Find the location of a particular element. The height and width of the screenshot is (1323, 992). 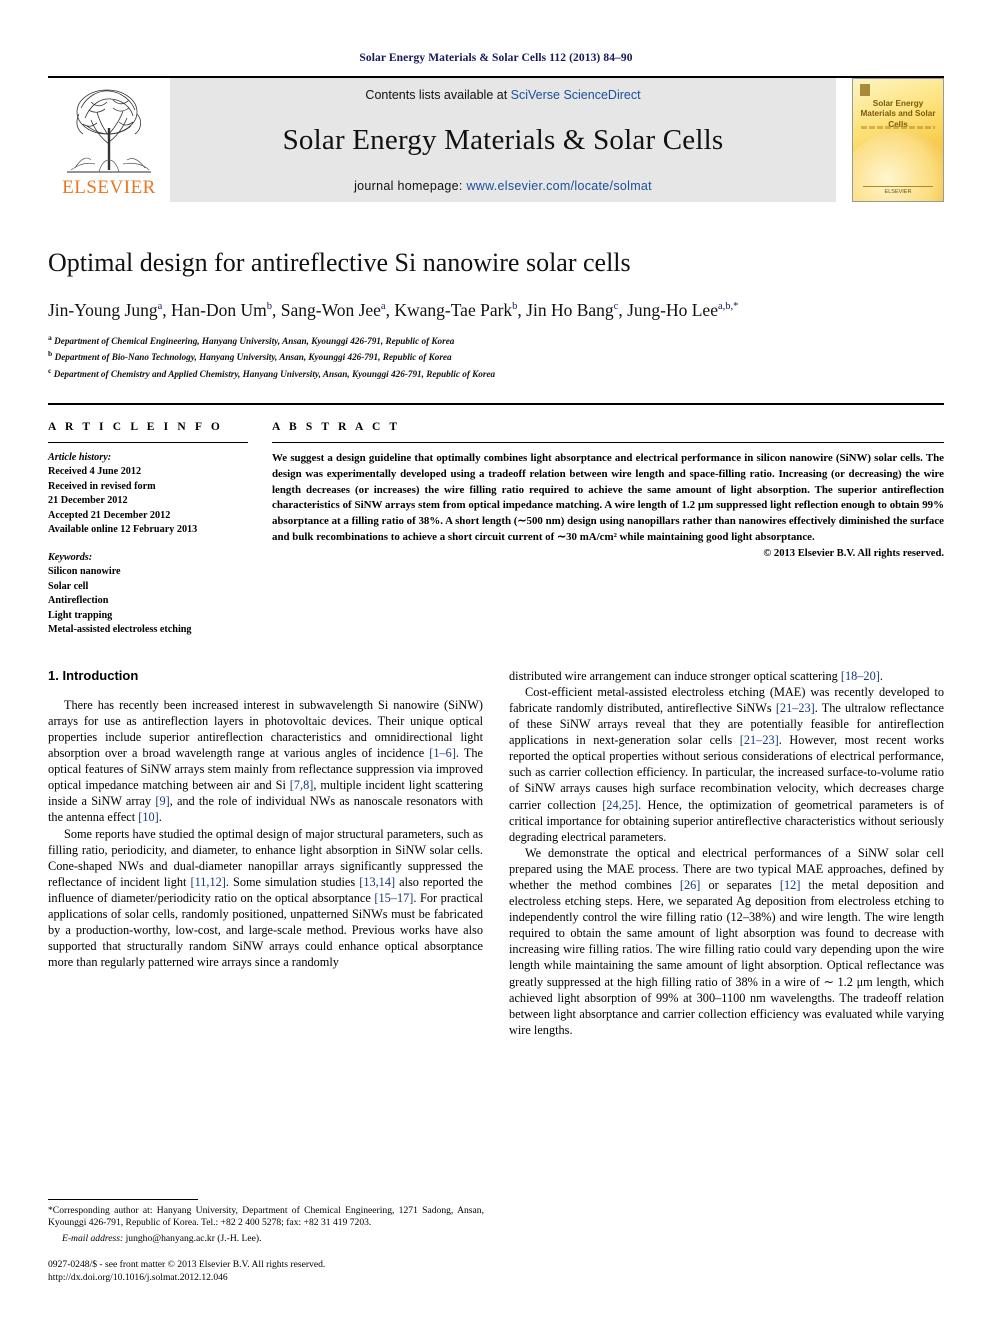

cover-footer-text: ELSEVIER is located at coordinates (898, 192).